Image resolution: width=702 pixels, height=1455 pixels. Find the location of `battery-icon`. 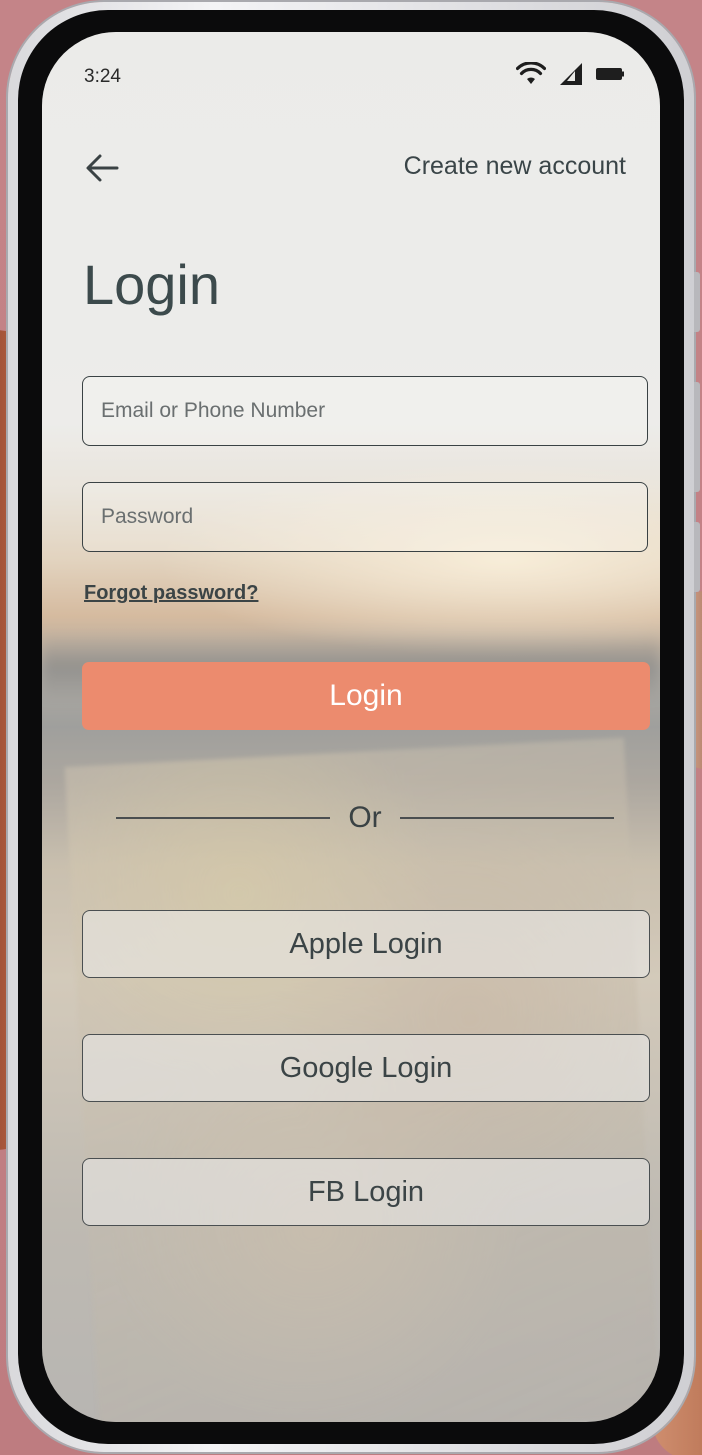

battery-icon is located at coordinates (610, 76).